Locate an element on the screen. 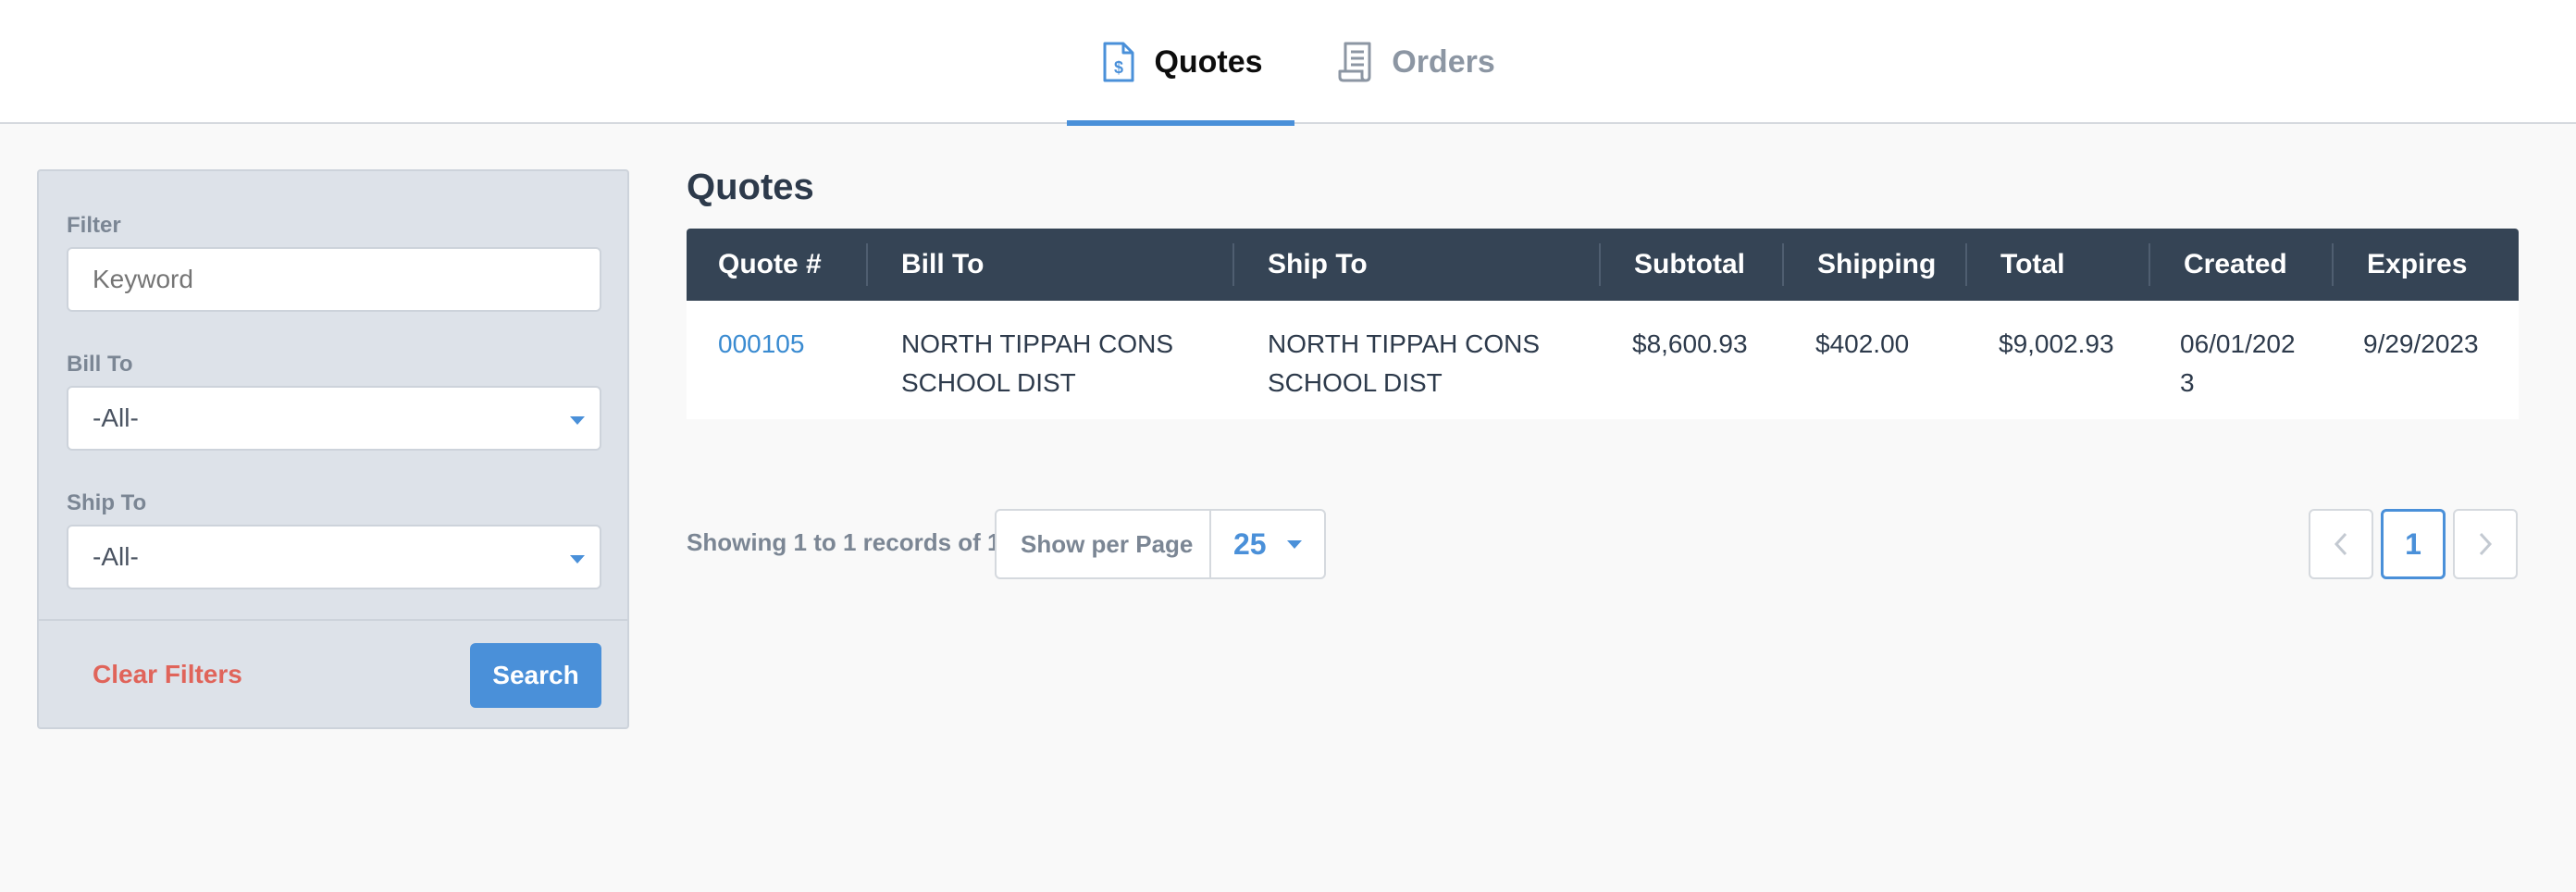 This screenshot has height=892, width=2576. per-page-label: Show per Page is located at coordinates (1107, 544).